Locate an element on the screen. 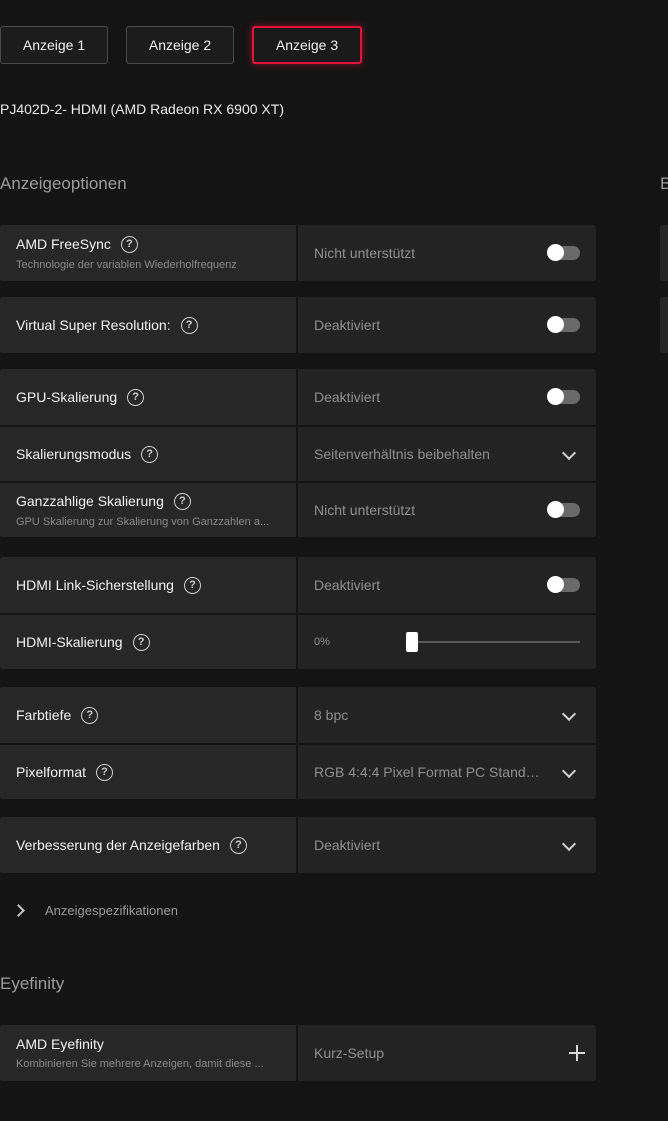 Image resolution: width=668 pixels, height=1121 pixels. setting-value: Seitenverhältnis beibehalten is located at coordinates (402, 454).